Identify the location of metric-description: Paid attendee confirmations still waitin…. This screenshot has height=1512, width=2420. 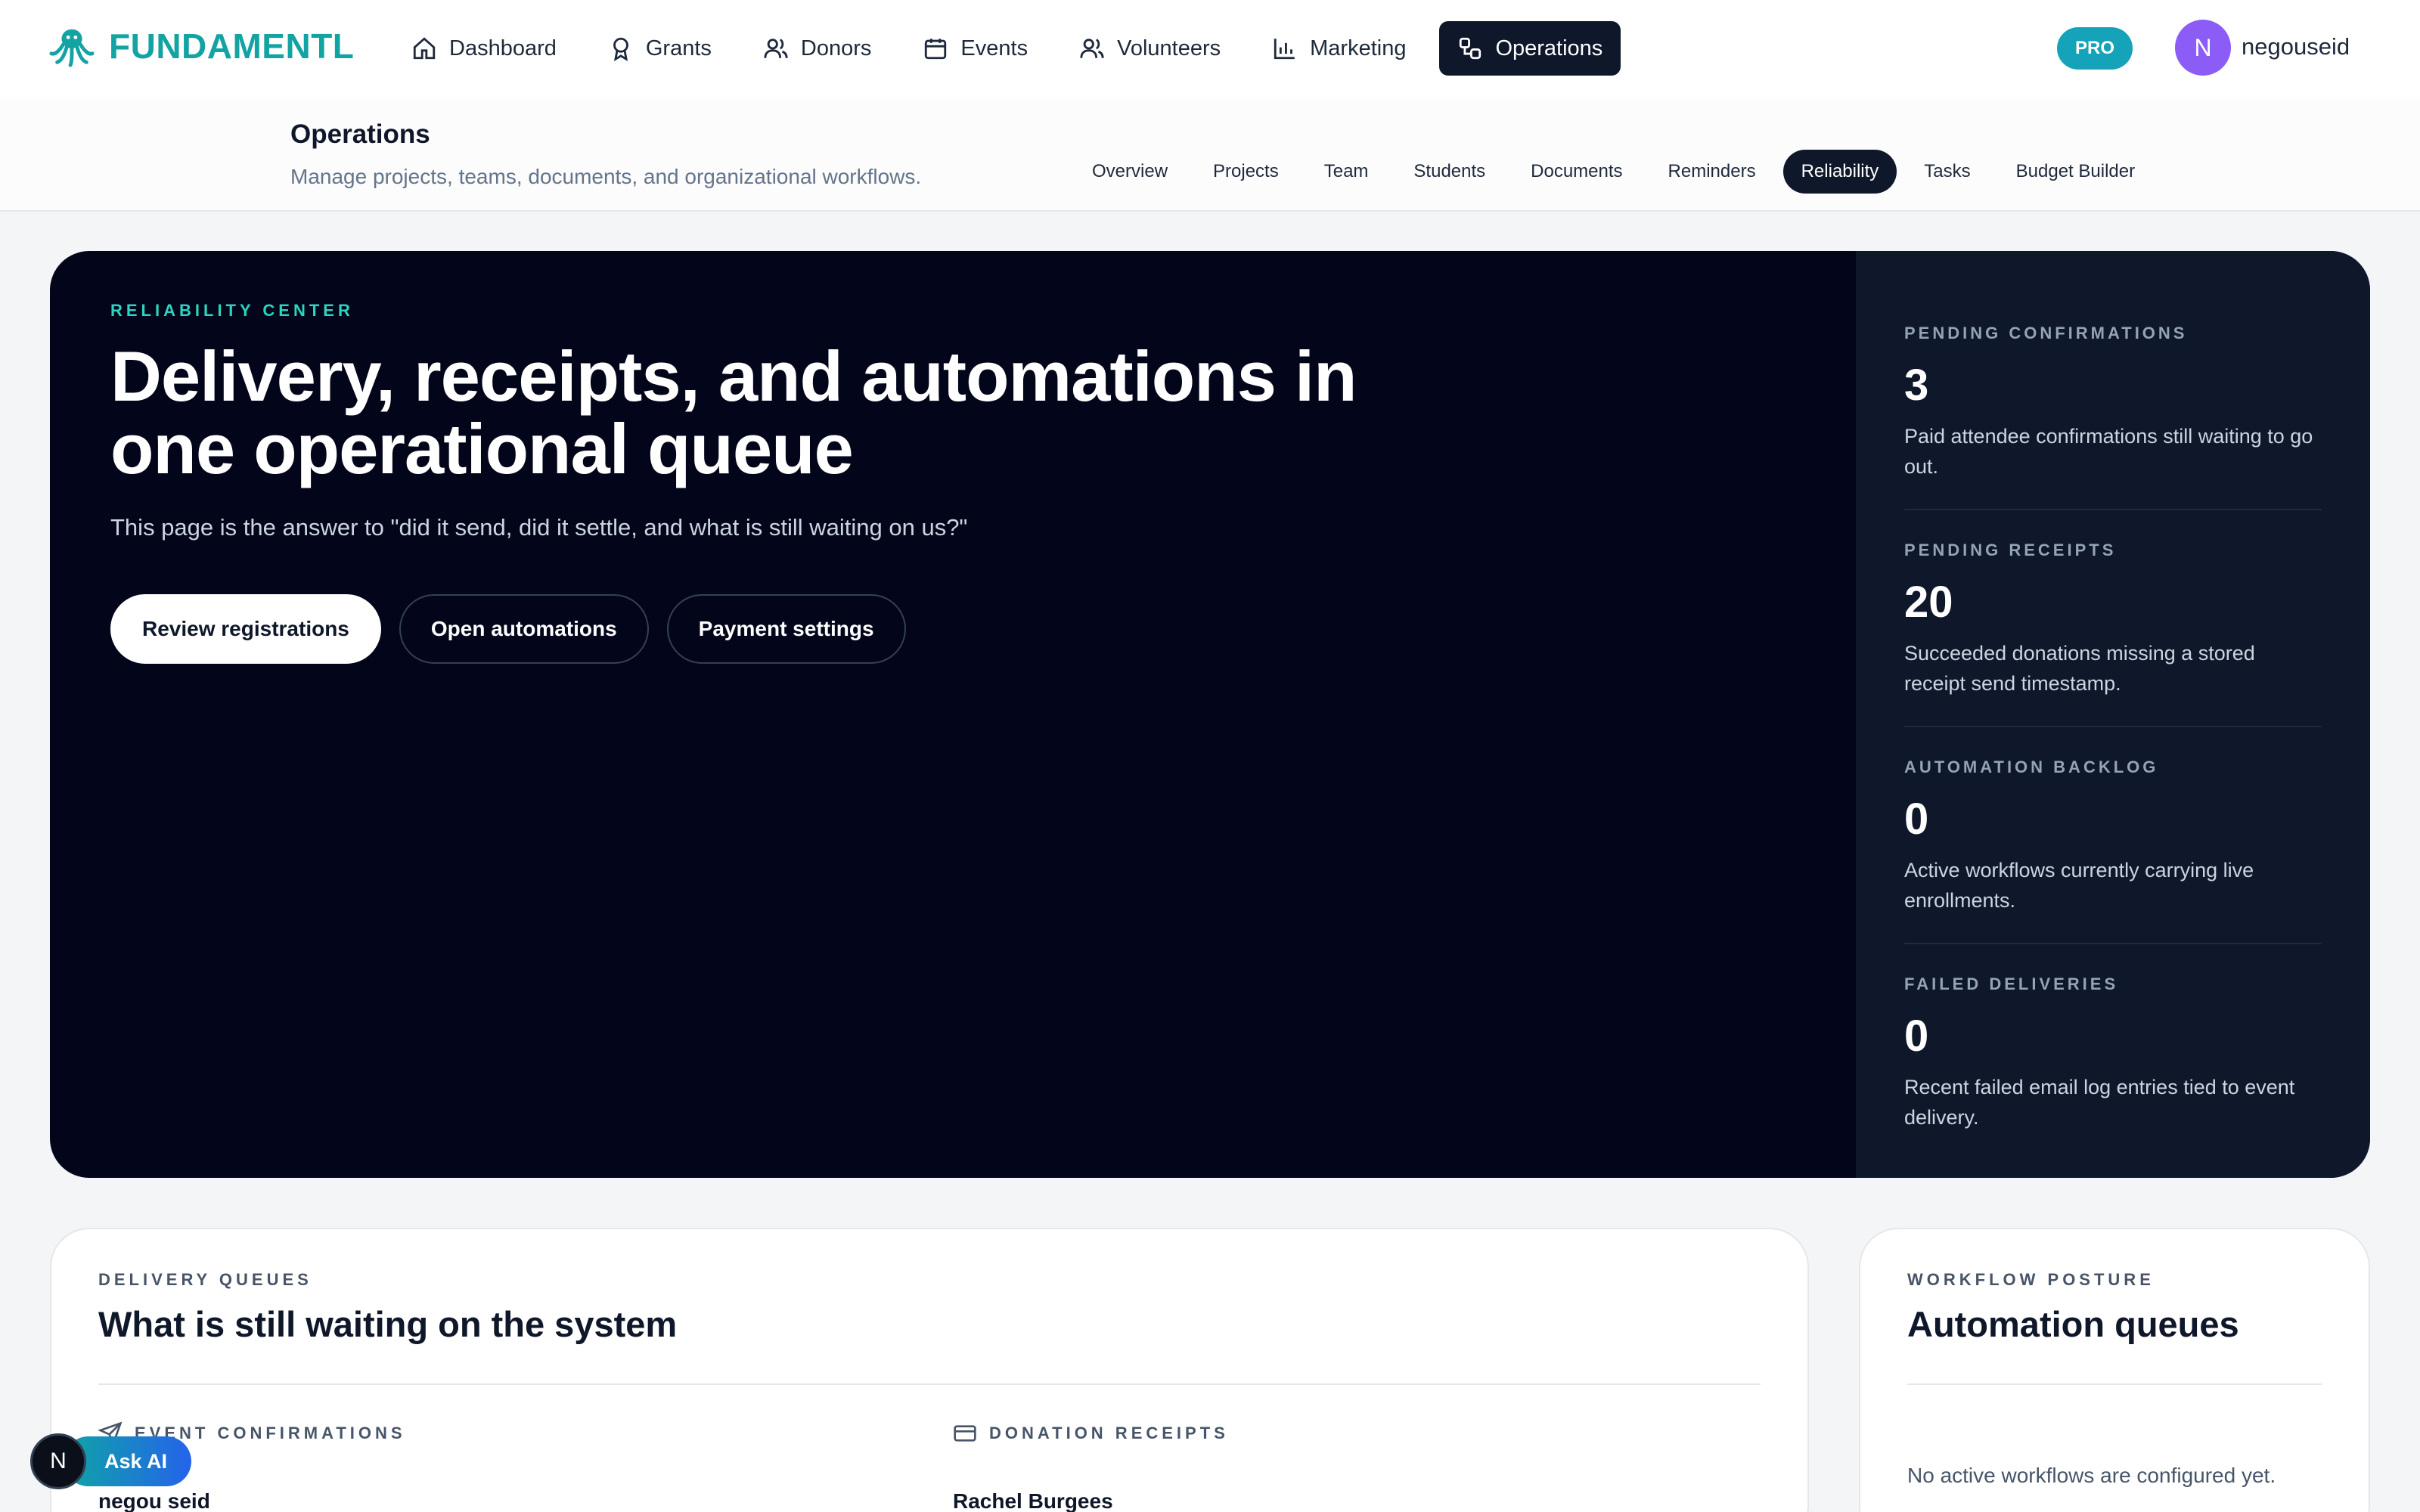
(2108, 452).